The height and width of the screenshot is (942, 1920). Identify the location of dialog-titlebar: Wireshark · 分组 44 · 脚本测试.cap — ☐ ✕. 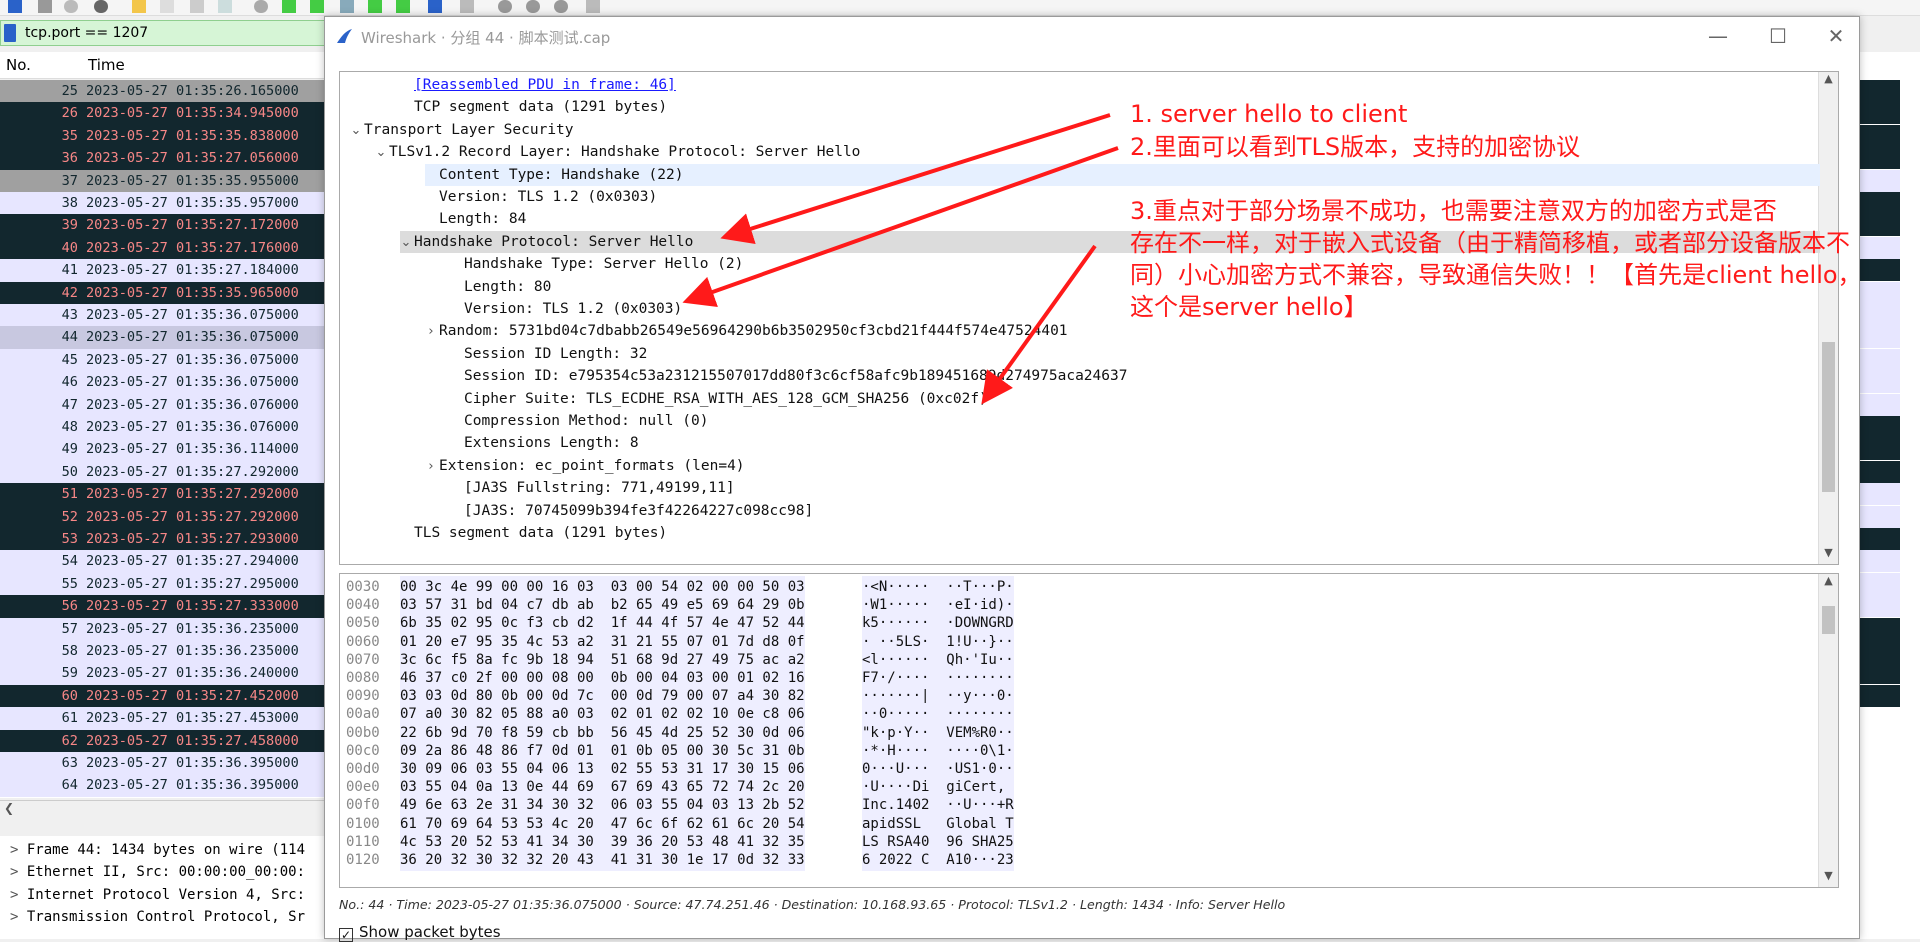
(1092, 36).